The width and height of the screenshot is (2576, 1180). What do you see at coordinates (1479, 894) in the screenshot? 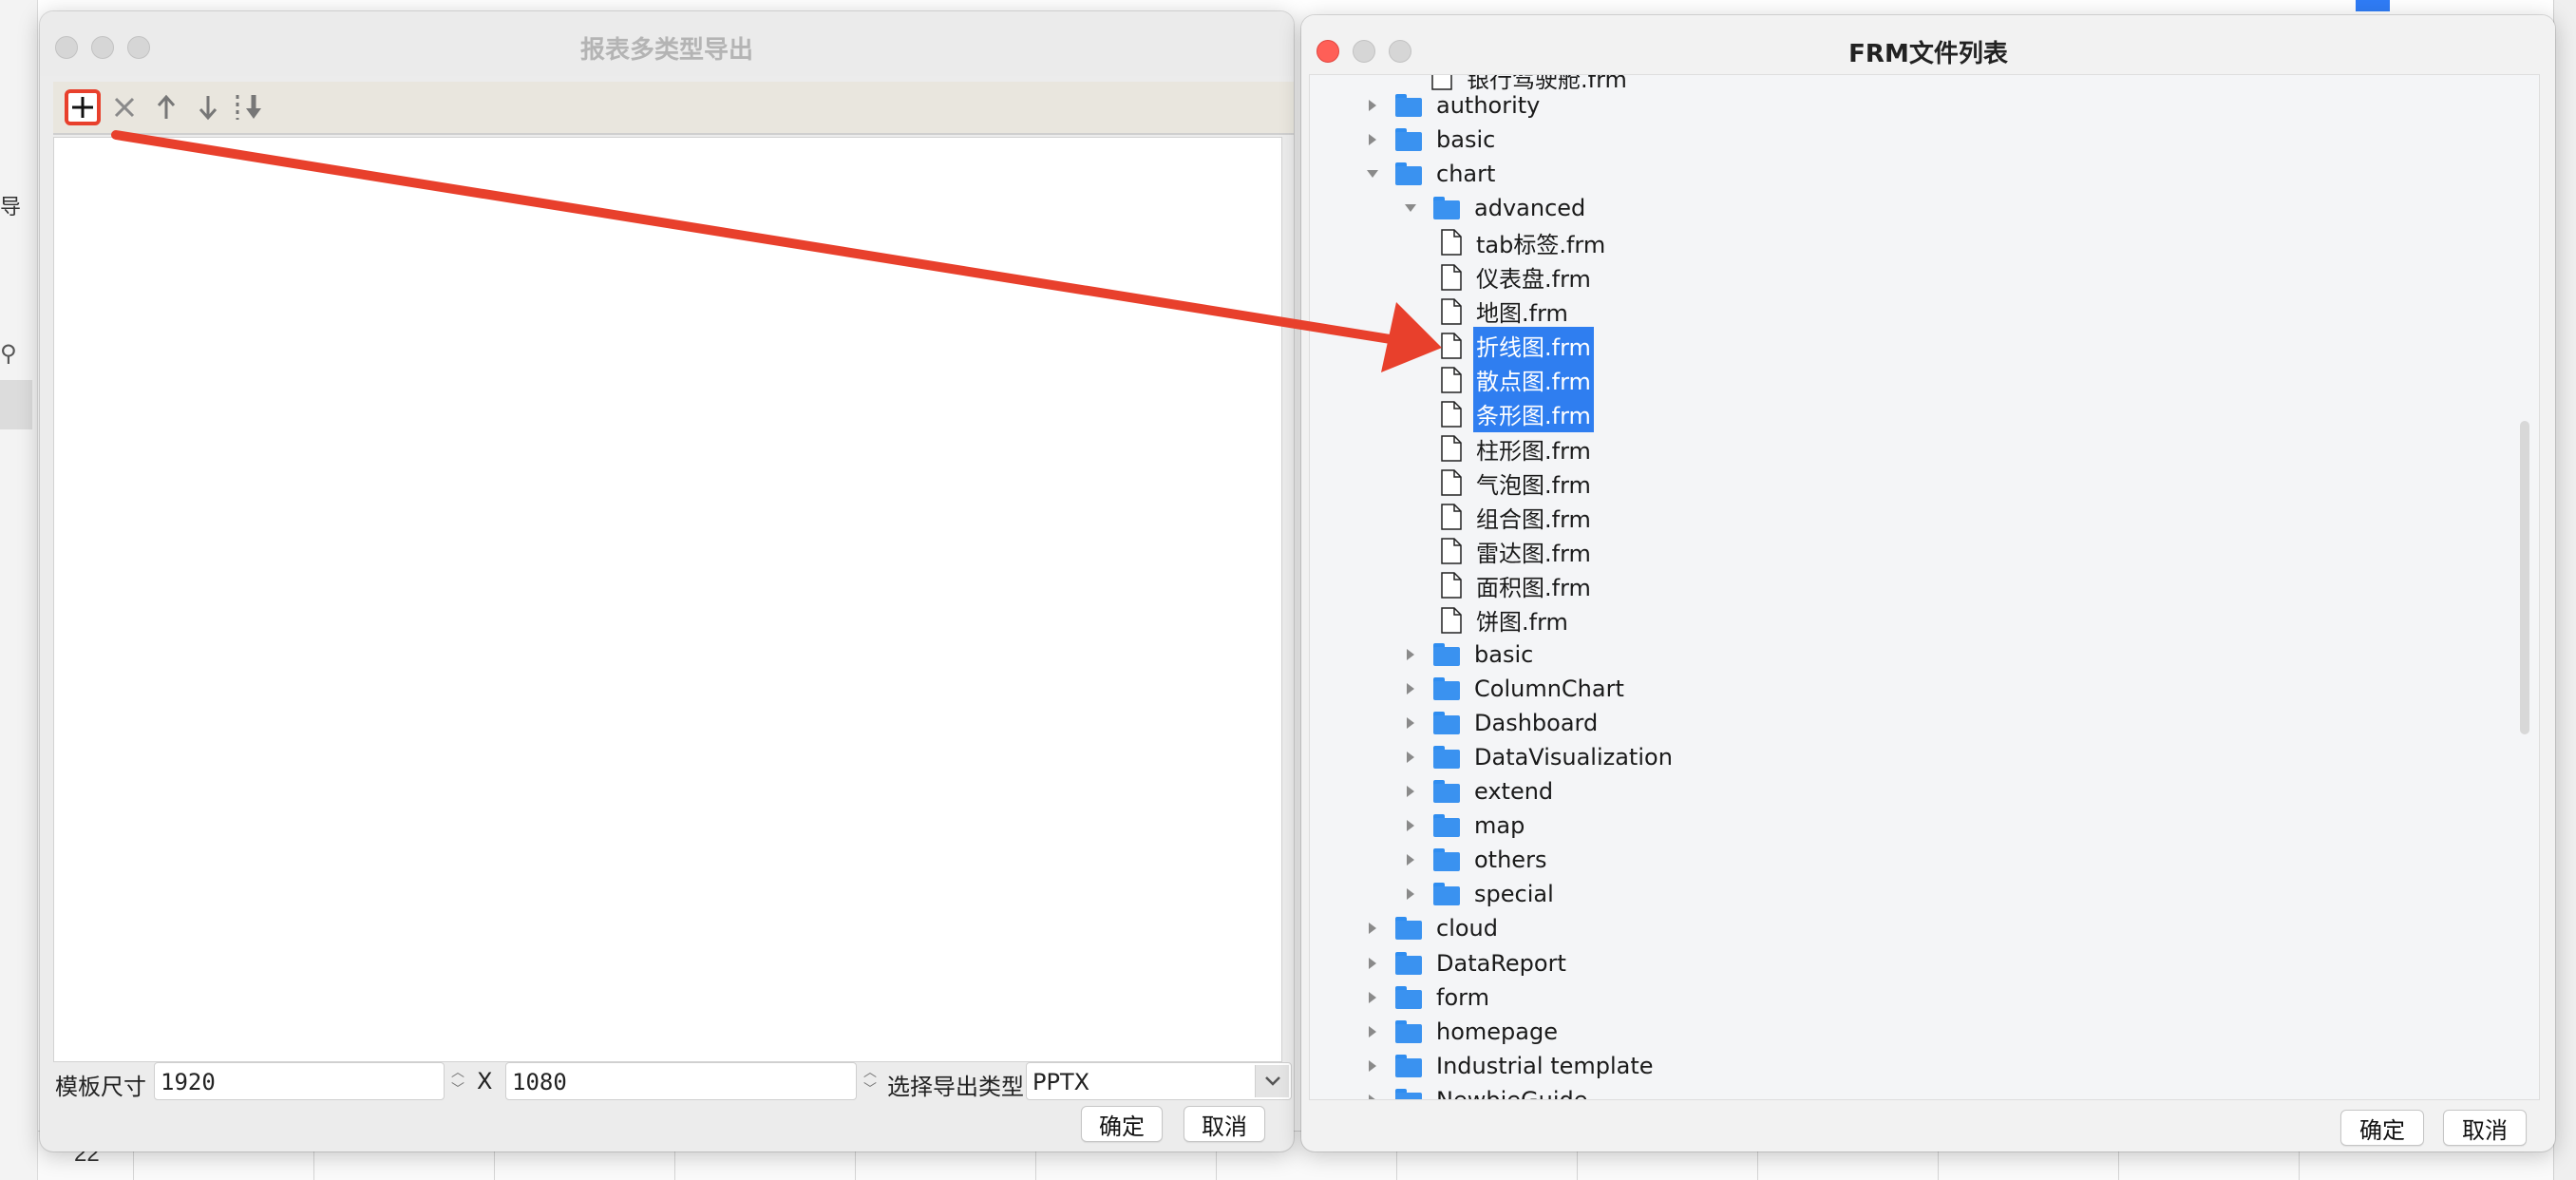
I see `tree-folder-row: special` at bounding box center [1479, 894].